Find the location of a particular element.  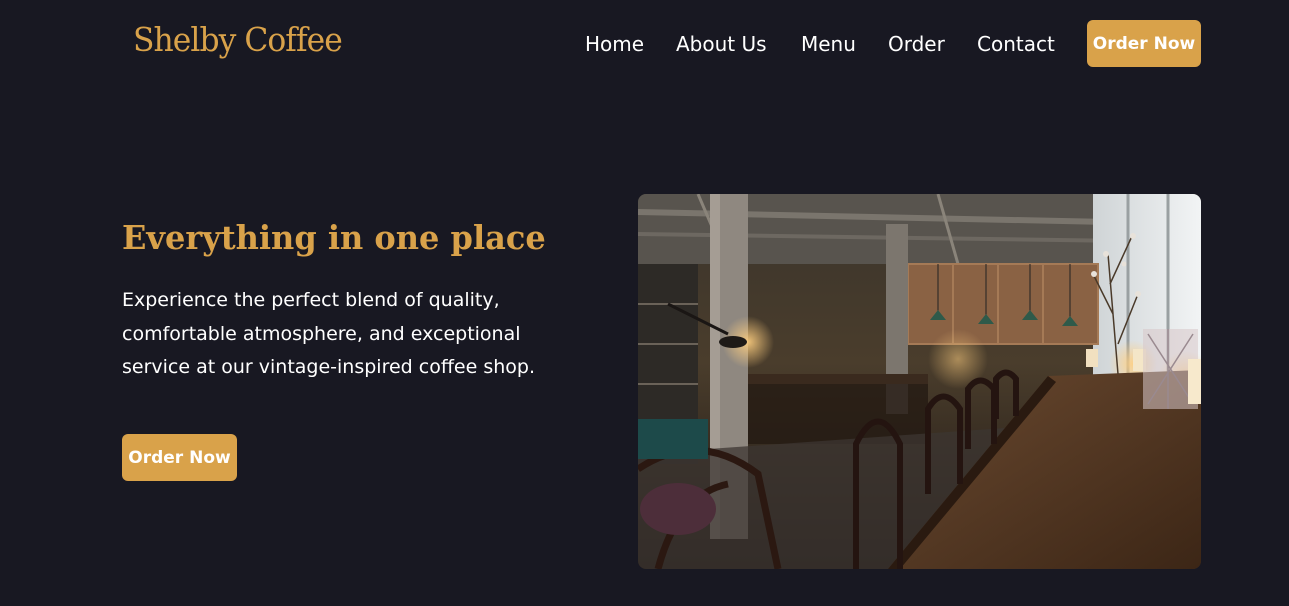

hero-order-now-button: Order Now is located at coordinates (179, 457).